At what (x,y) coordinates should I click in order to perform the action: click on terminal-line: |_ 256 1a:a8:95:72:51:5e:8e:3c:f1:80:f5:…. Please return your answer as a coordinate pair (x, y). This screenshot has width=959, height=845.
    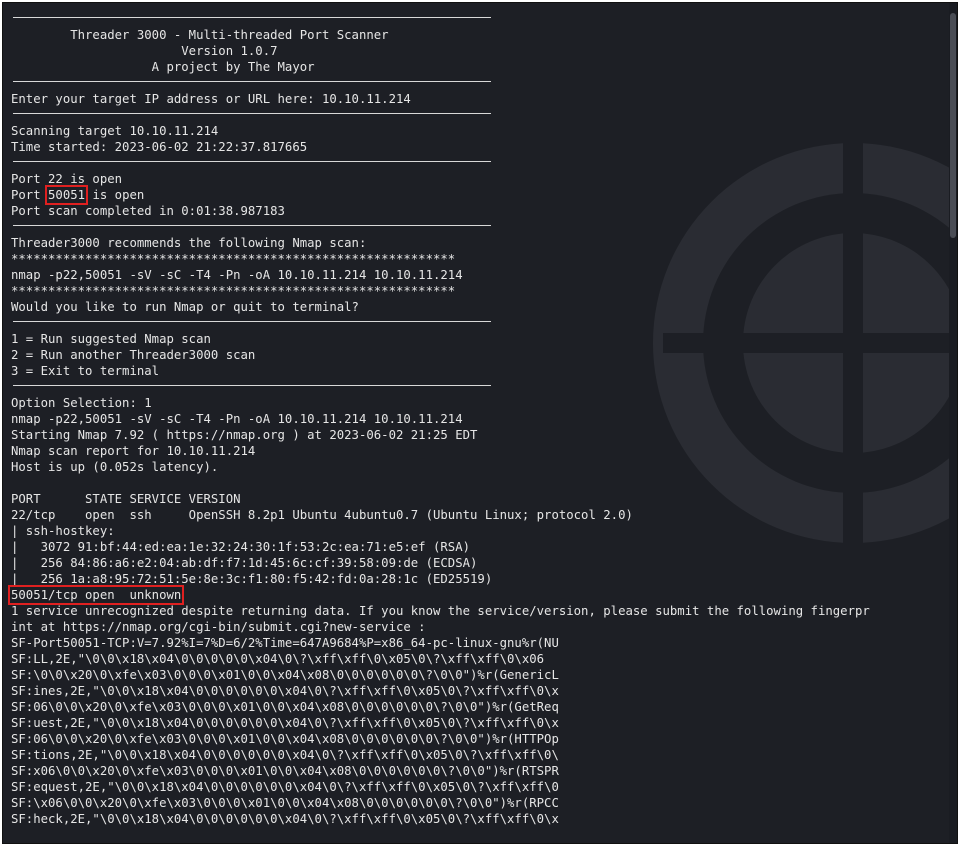
    Looking at the image, I should click on (252, 579).